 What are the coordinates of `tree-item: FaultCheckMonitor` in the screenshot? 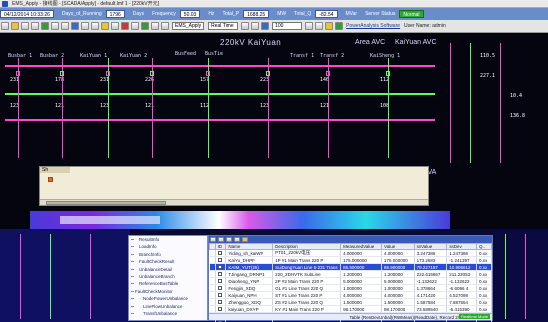 It's located at (168, 291).